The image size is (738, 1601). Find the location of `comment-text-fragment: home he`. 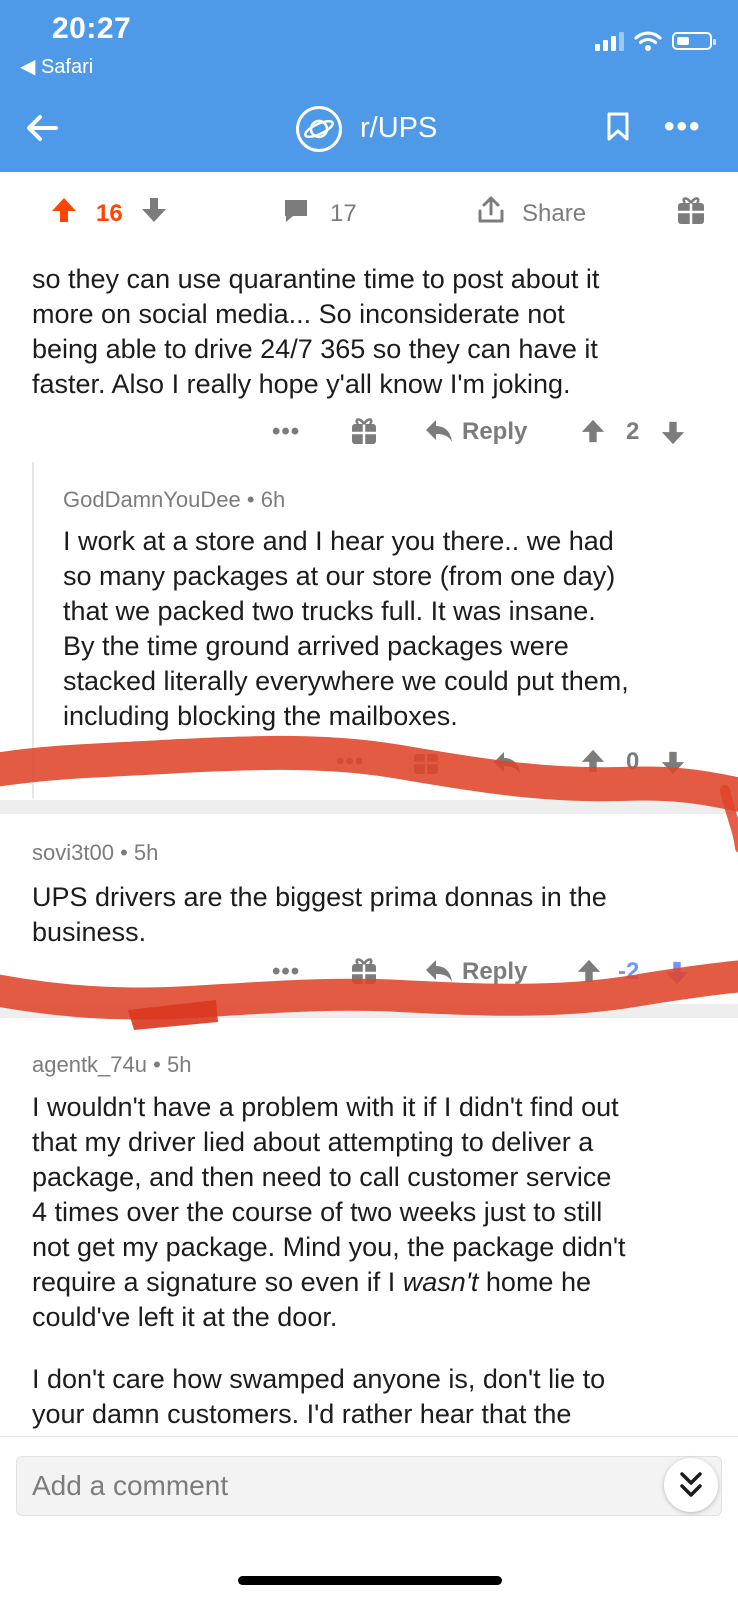

comment-text-fragment: home he is located at coordinates (534, 1282).